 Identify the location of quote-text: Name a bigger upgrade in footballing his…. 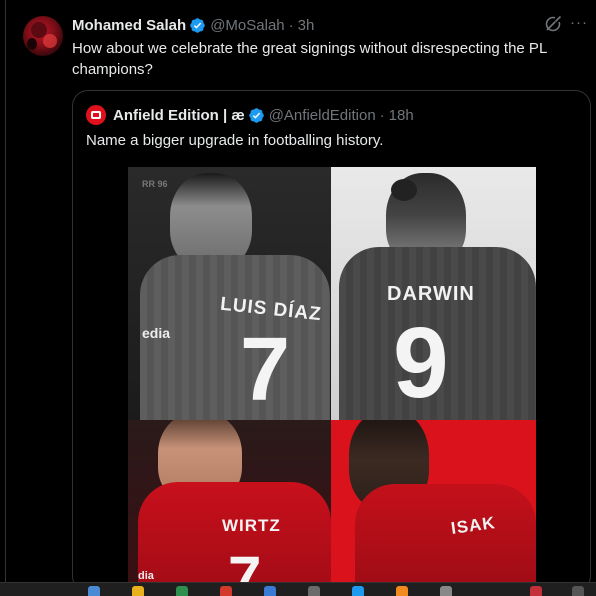
(235, 140).